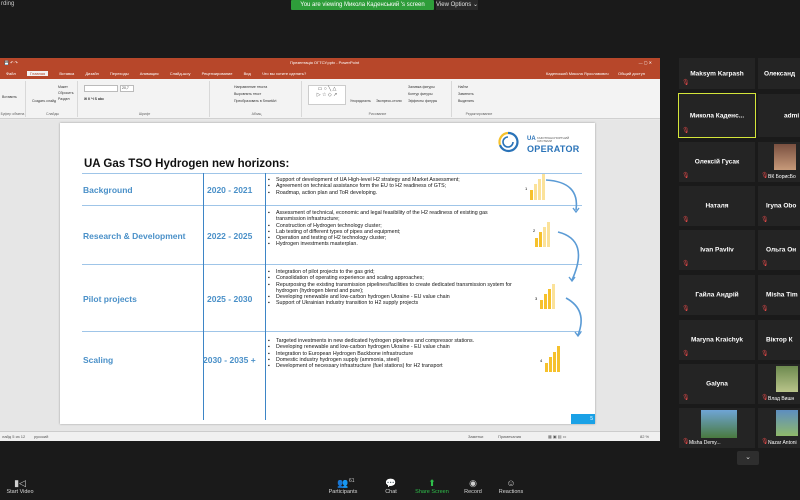 The width and height of the screenshot is (800, 500). I want to click on participant-name: ВК БорисБо, so click(782, 177).